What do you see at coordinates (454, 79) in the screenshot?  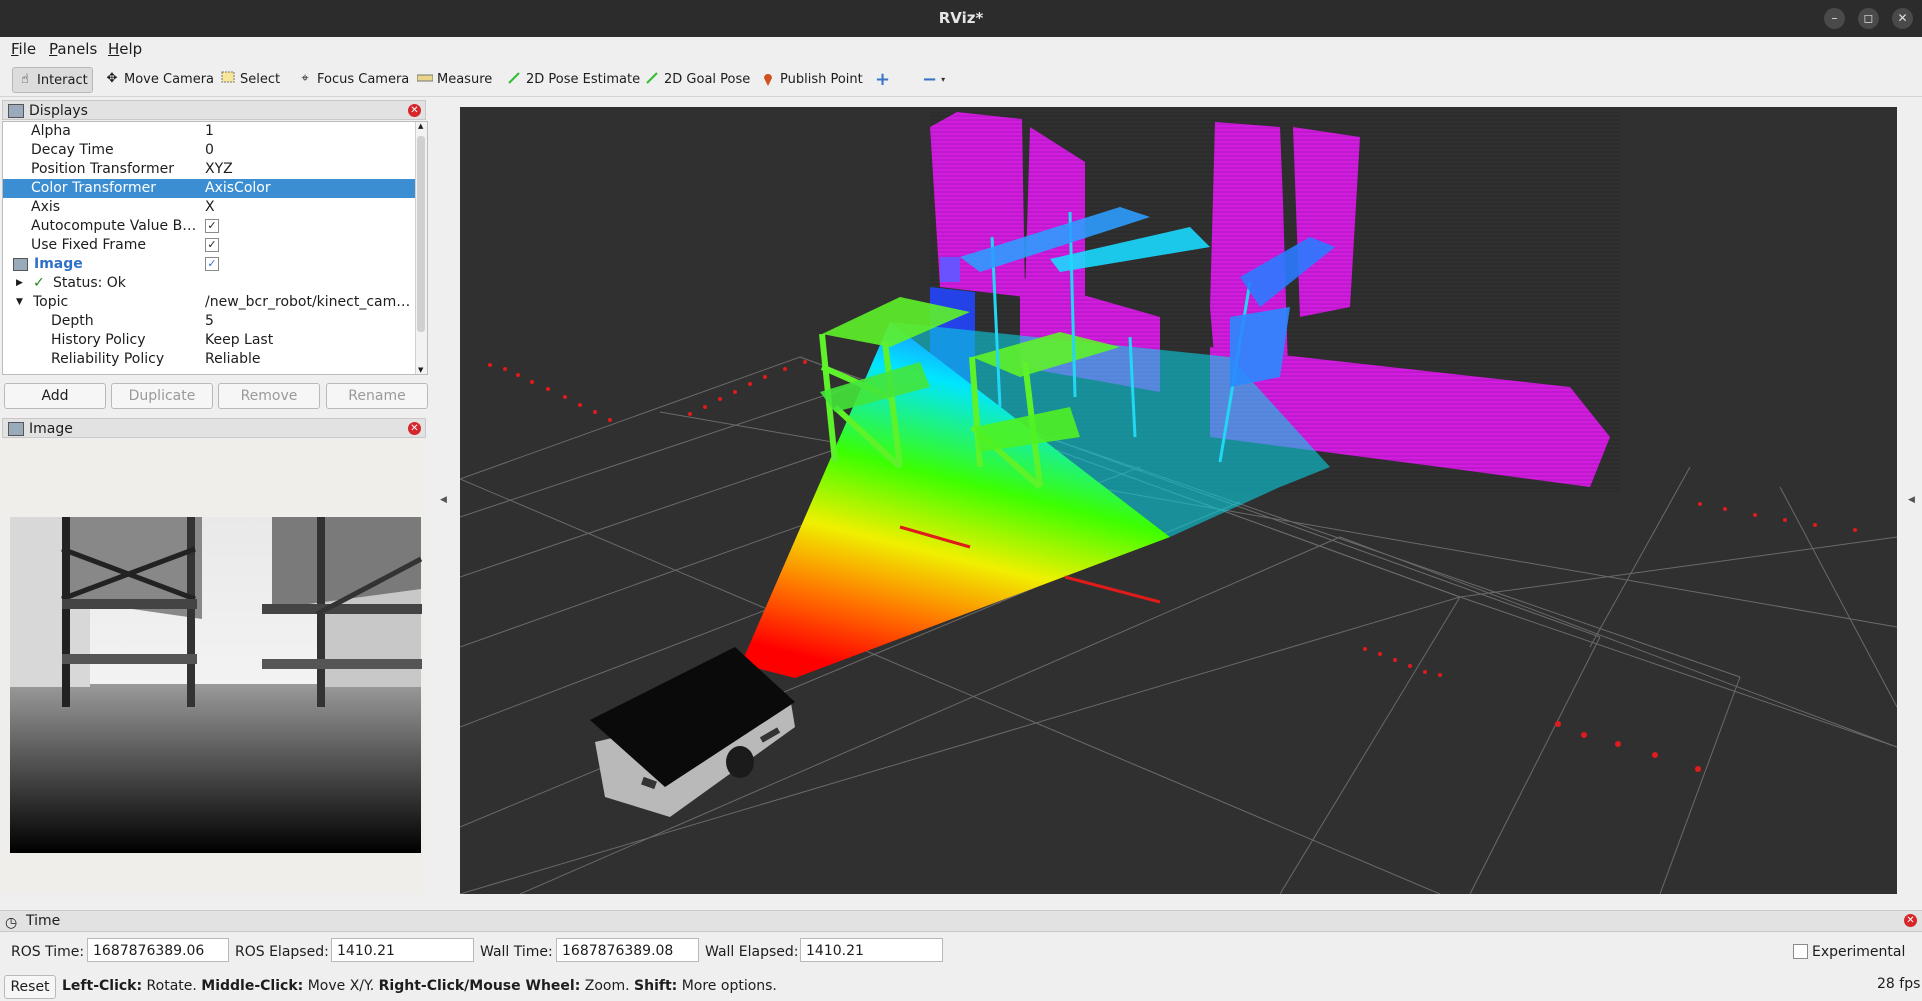 I see `measure-tool: Measure` at bounding box center [454, 79].